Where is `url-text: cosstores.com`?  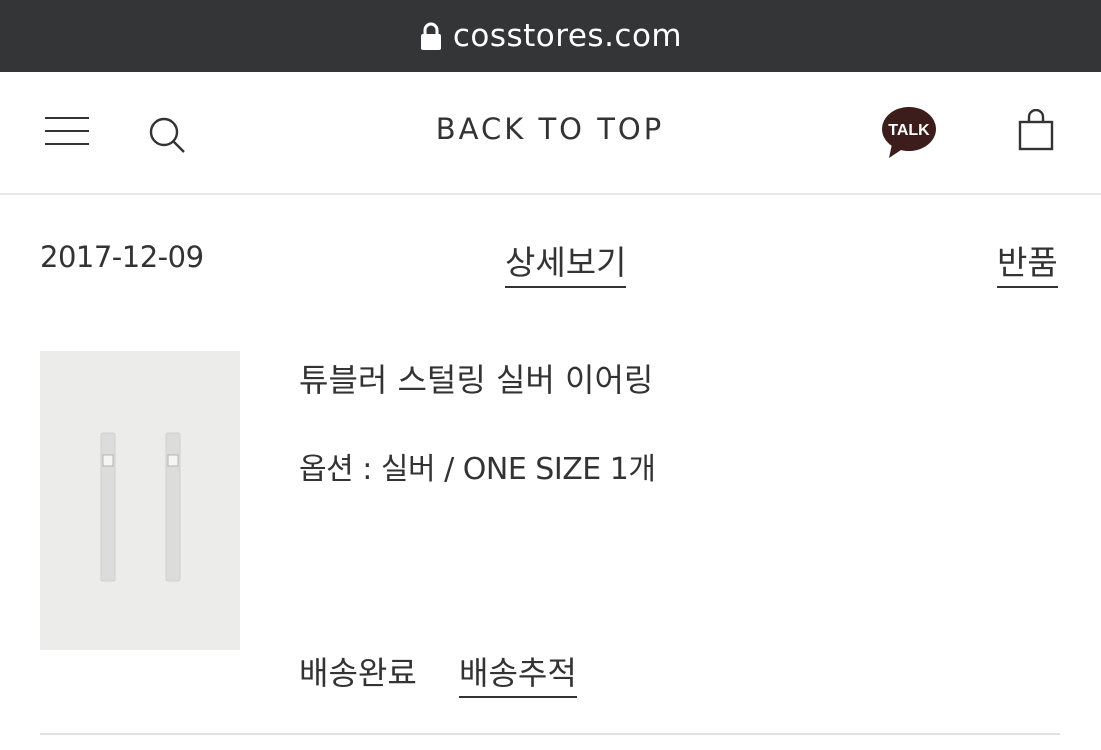
url-text: cosstores.com is located at coordinates (567, 36).